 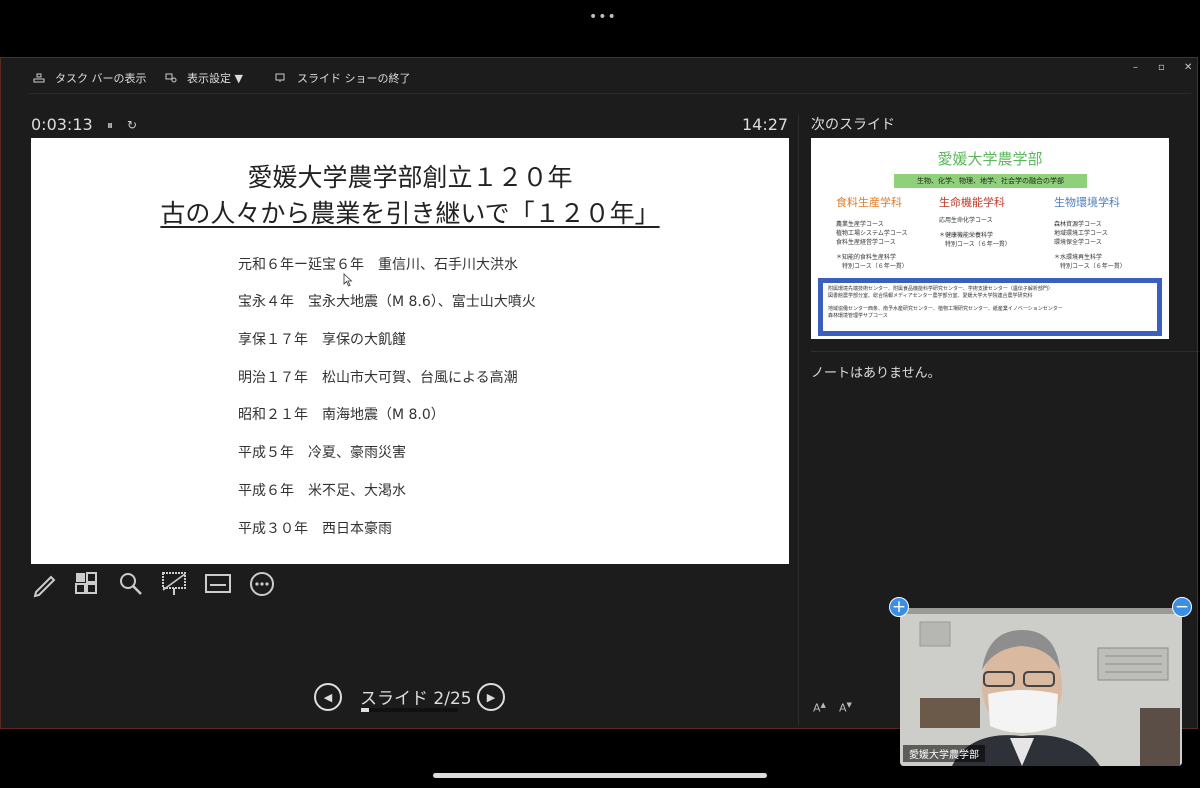 What do you see at coordinates (262, 584) in the screenshot?
I see `more-options-icon` at bounding box center [262, 584].